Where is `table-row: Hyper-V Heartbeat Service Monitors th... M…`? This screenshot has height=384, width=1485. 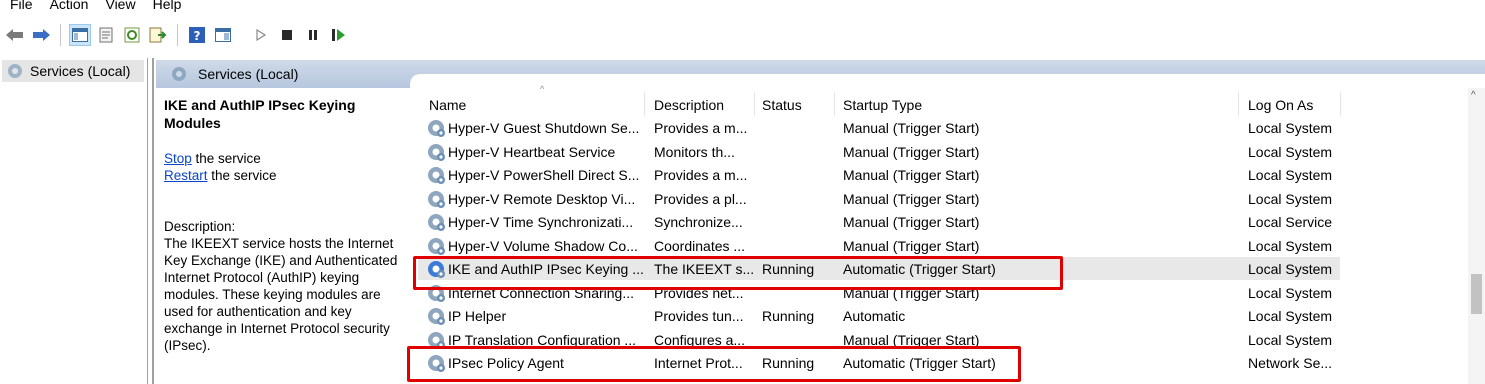 table-row: Hyper-V Heartbeat Service Monitors th... M… is located at coordinates (879, 151).